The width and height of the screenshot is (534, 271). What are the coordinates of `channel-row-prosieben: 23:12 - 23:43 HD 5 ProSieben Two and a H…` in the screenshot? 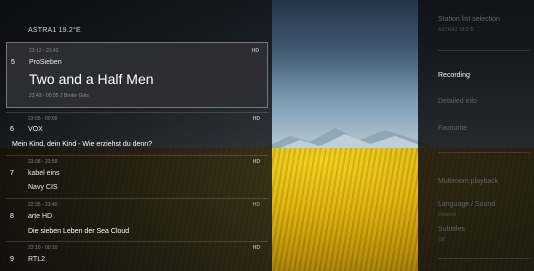 It's located at (137, 75).